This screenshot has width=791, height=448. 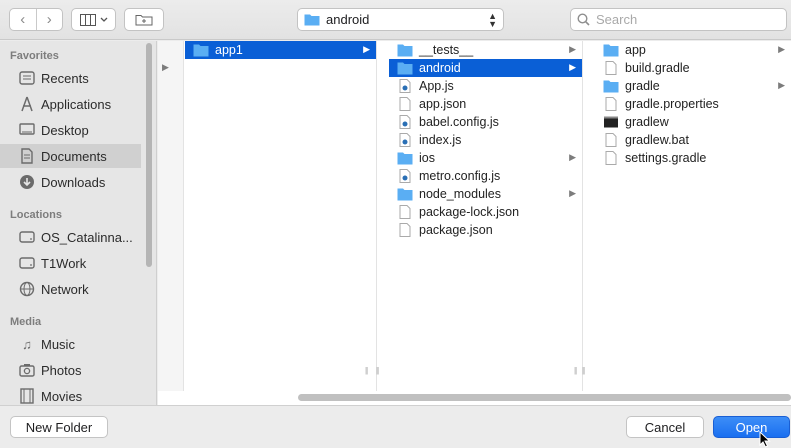 What do you see at coordinates (436, 86) in the screenshot?
I see `item-name: App.js` at bounding box center [436, 86].